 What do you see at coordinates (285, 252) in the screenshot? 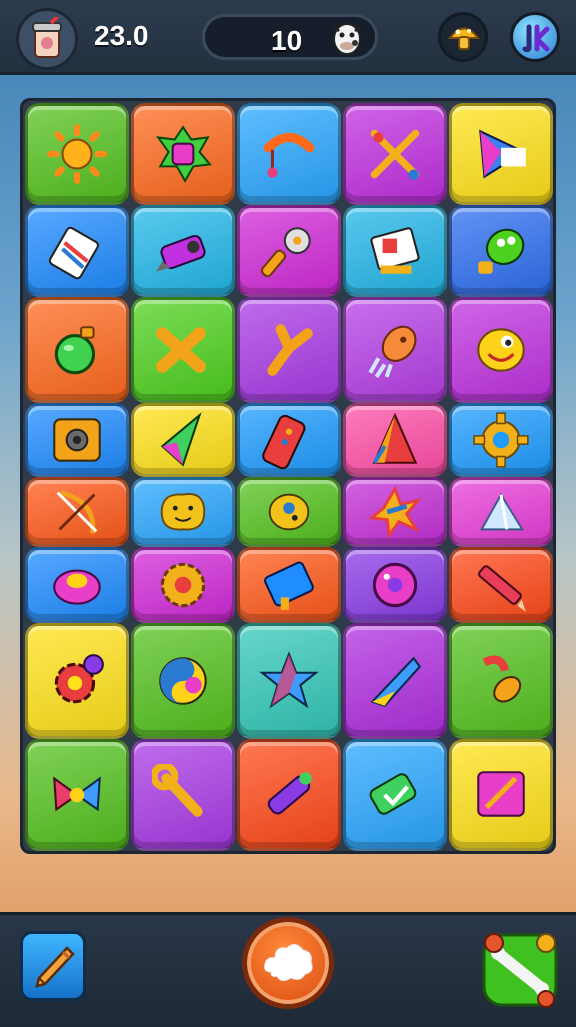
I see `pizza-cutter-icon` at bounding box center [285, 252].